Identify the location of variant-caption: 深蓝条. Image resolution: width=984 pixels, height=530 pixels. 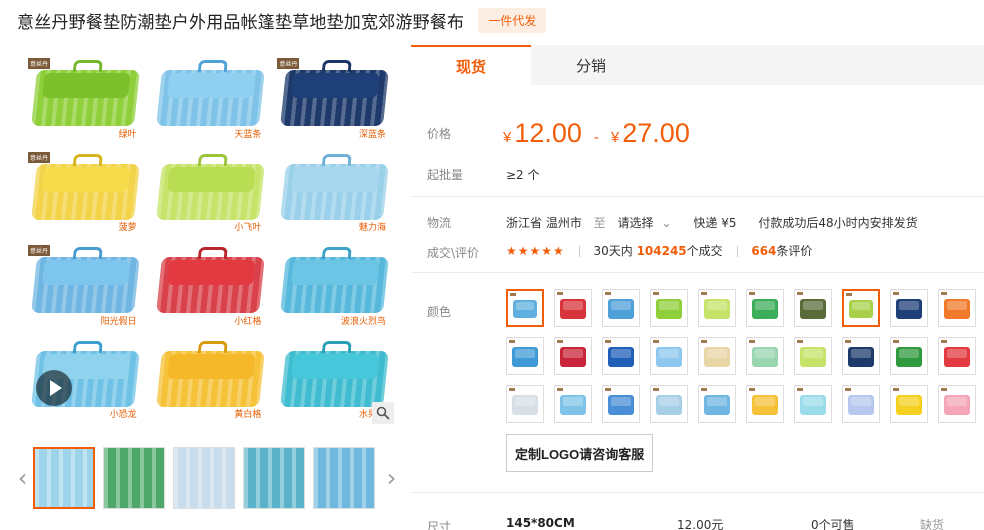
(372, 134).